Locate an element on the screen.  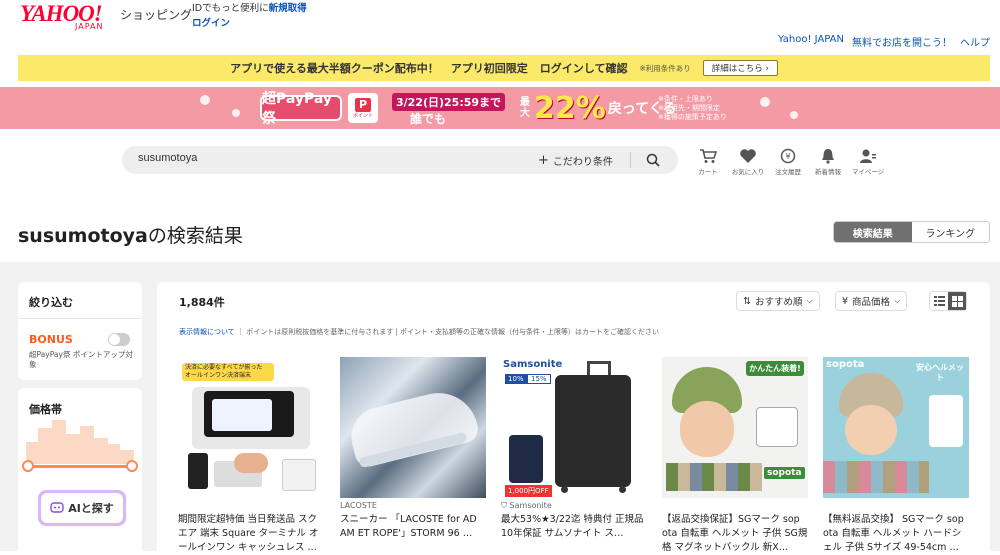
price-histogram is located at coordinates (80, 442).